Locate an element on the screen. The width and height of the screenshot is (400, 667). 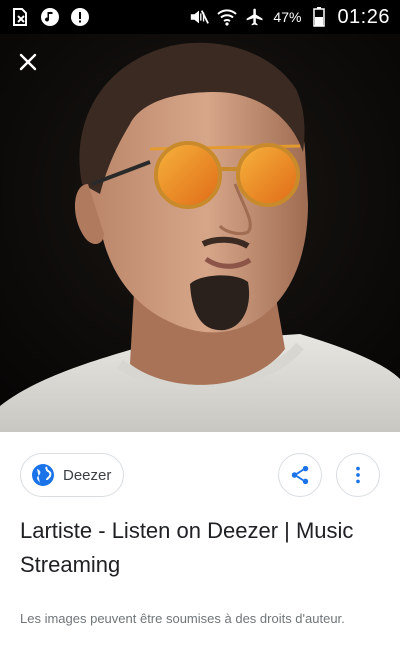
status-left-icons is located at coordinates (50, 17).